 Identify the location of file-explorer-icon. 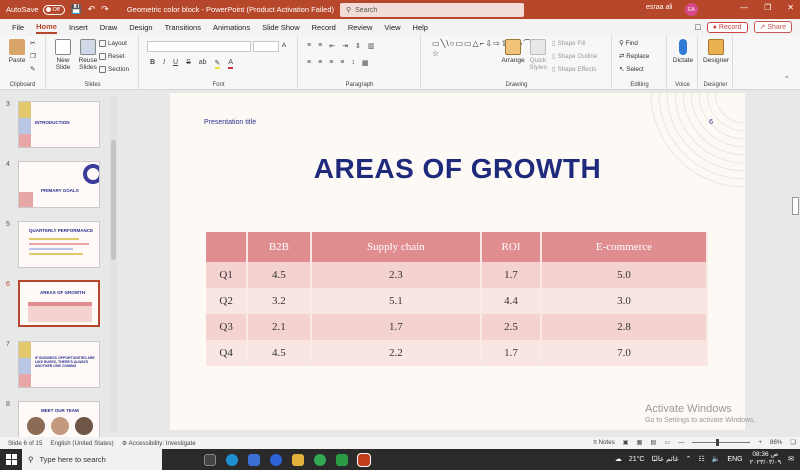
(298, 459).